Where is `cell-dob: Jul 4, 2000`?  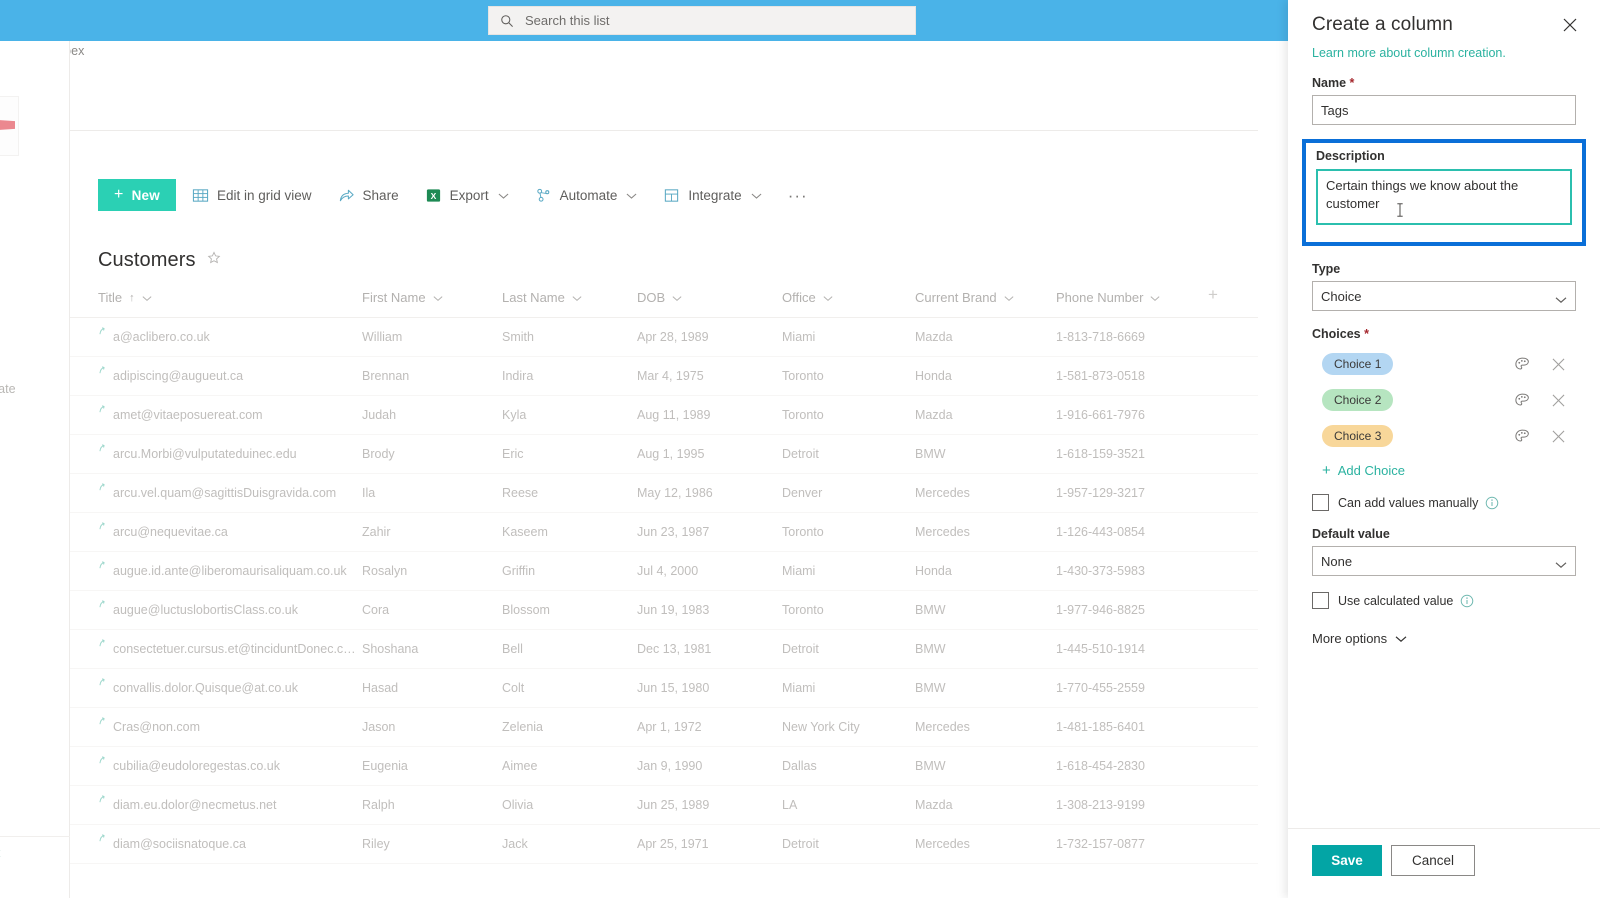
cell-dob: Jul 4, 2000 is located at coordinates (709, 571).